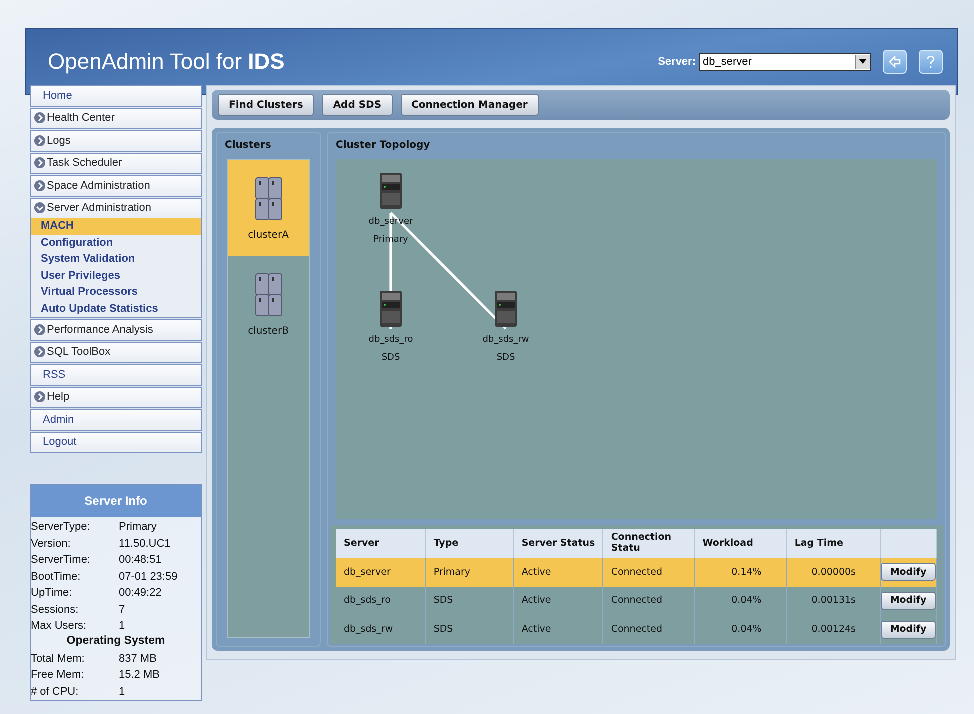 The height and width of the screenshot is (714, 974). What do you see at coordinates (138, 658) in the screenshot?
I see `info-value: 837 MB` at bounding box center [138, 658].